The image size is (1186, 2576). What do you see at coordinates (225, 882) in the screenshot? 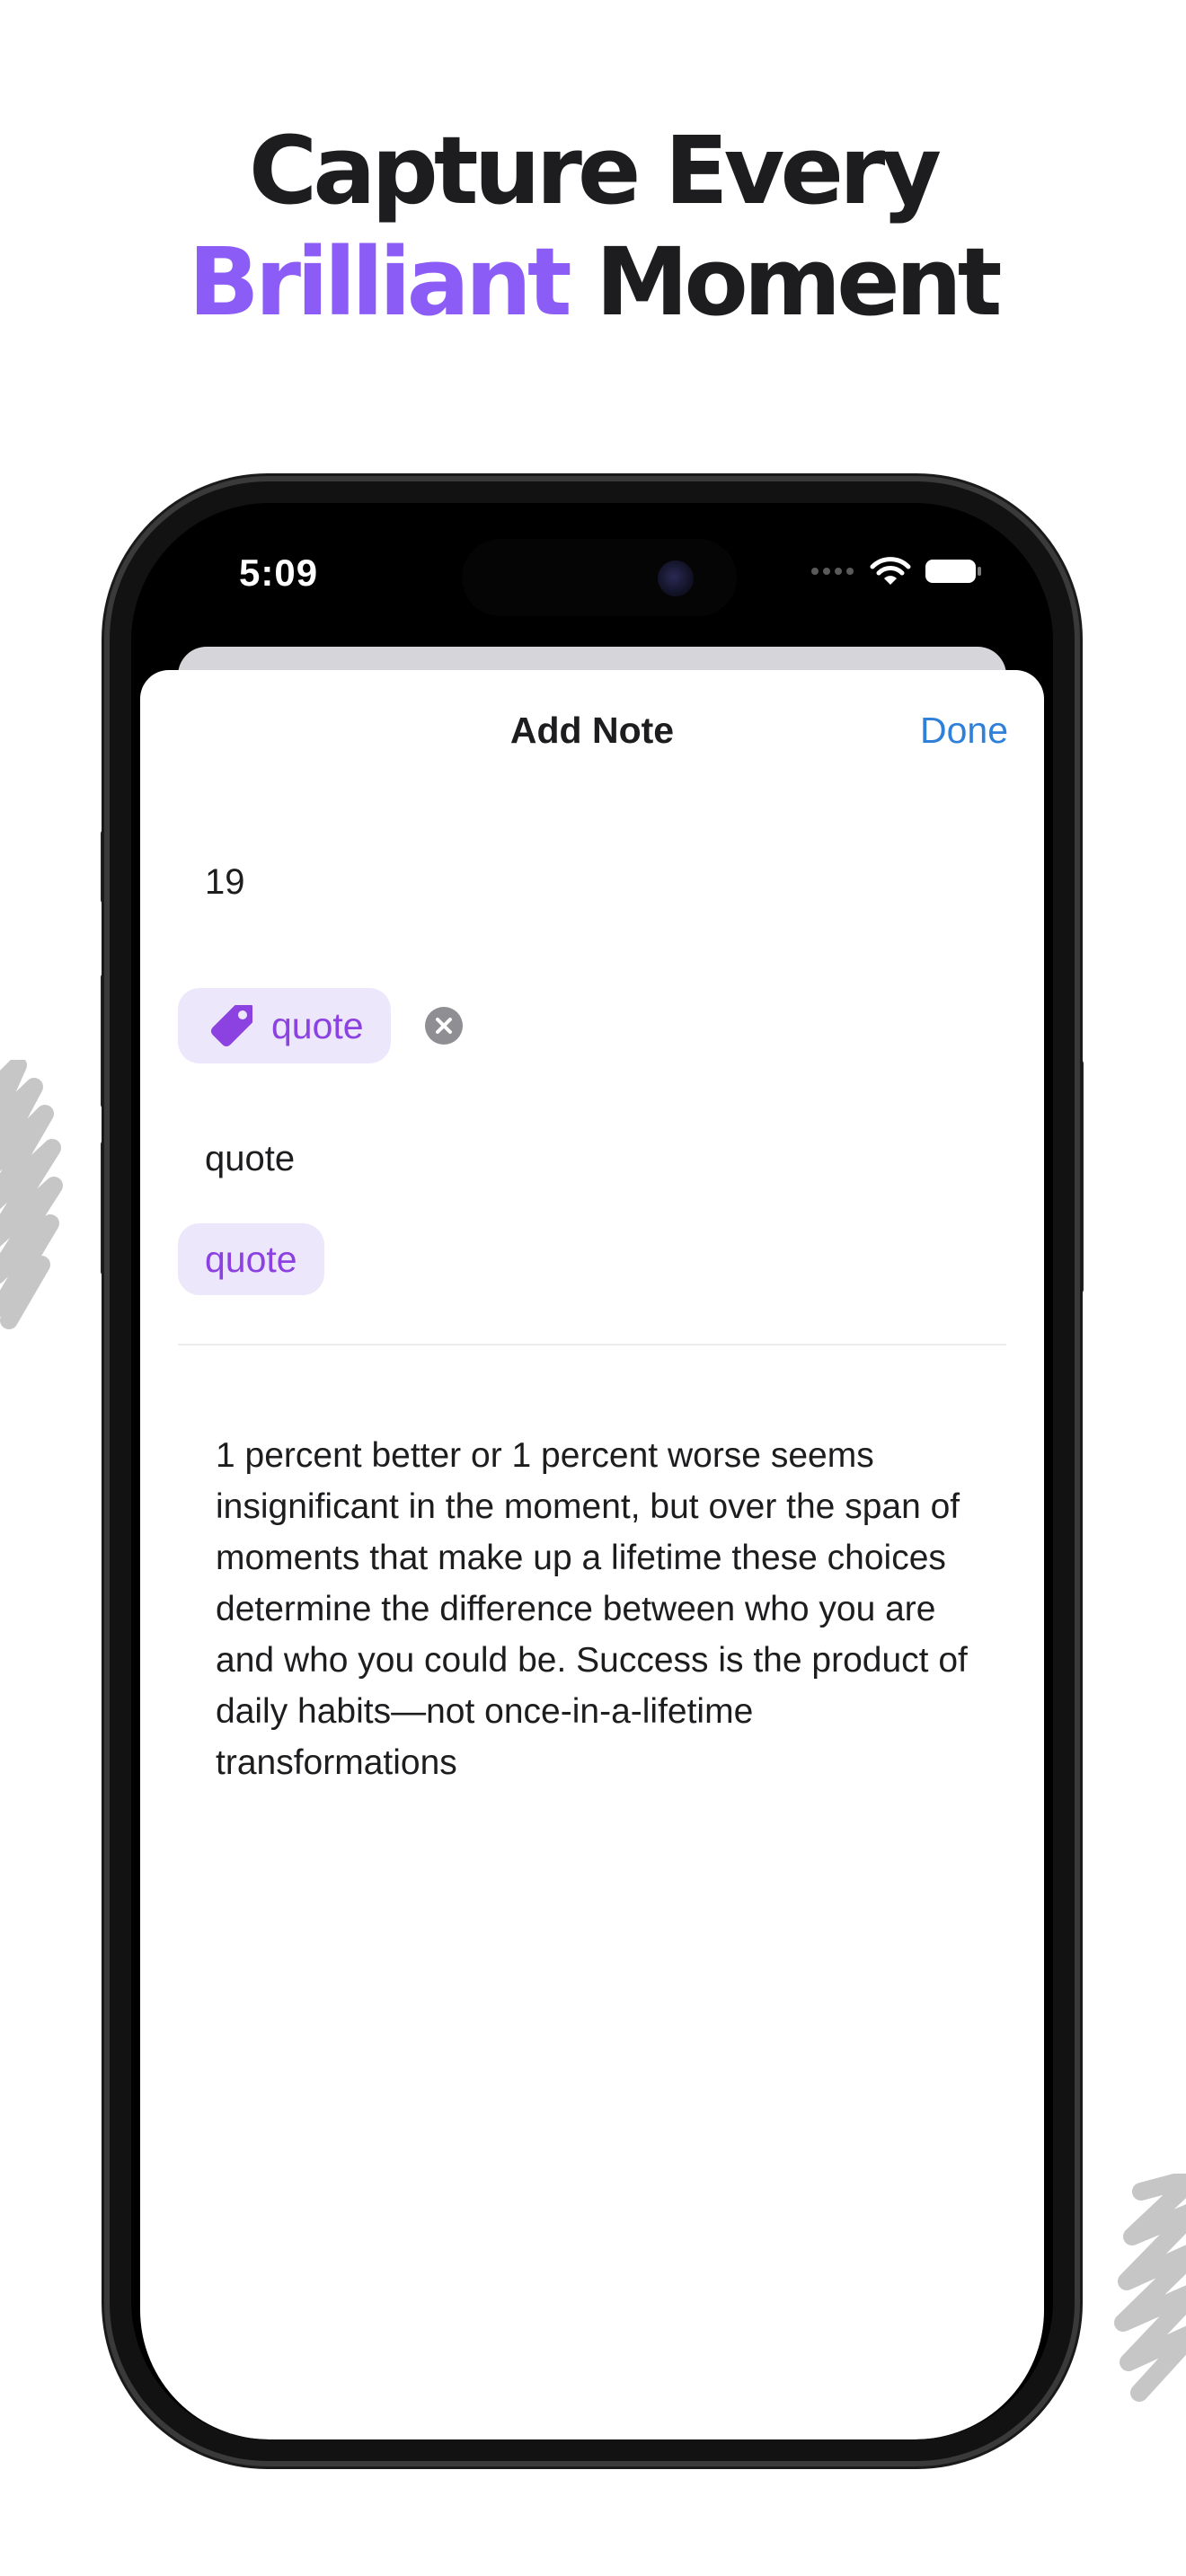
I see `note-number-field: 19` at bounding box center [225, 882].